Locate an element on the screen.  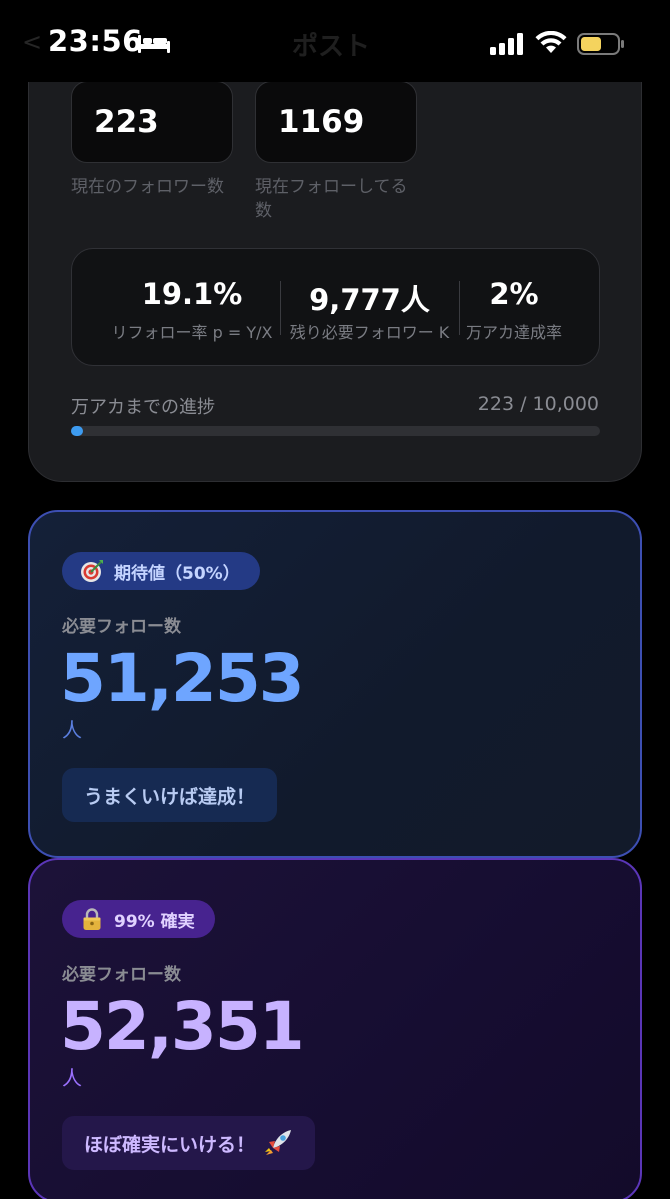
achievement-rate-metric: 2% 万アカ達成率 is located at coordinates (514, 308).